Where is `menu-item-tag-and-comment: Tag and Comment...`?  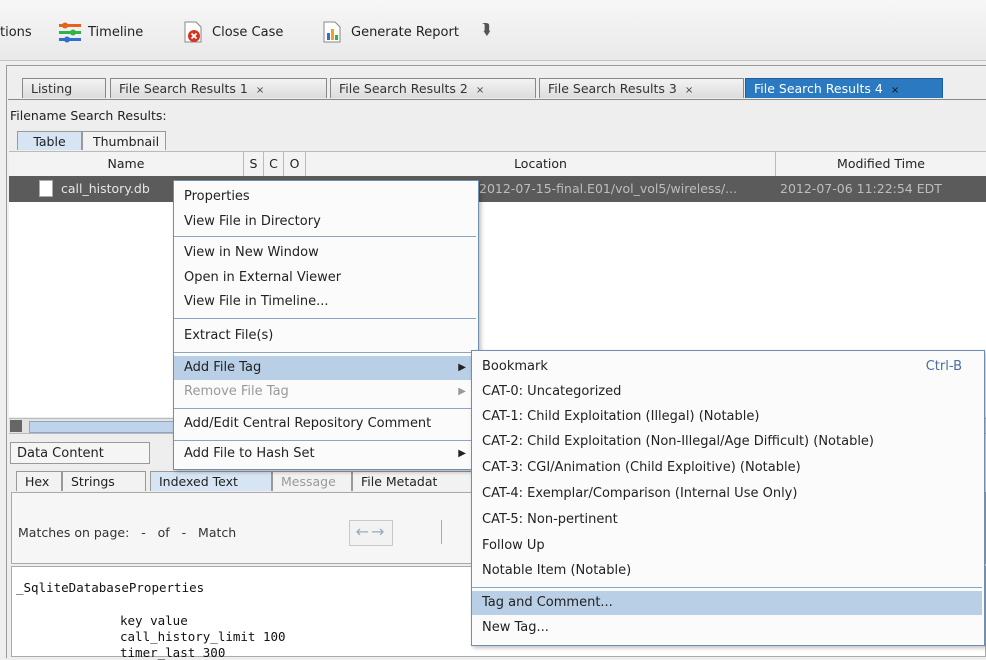
menu-item-tag-and-comment: Tag and Comment... is located at coordinates (727, 603).